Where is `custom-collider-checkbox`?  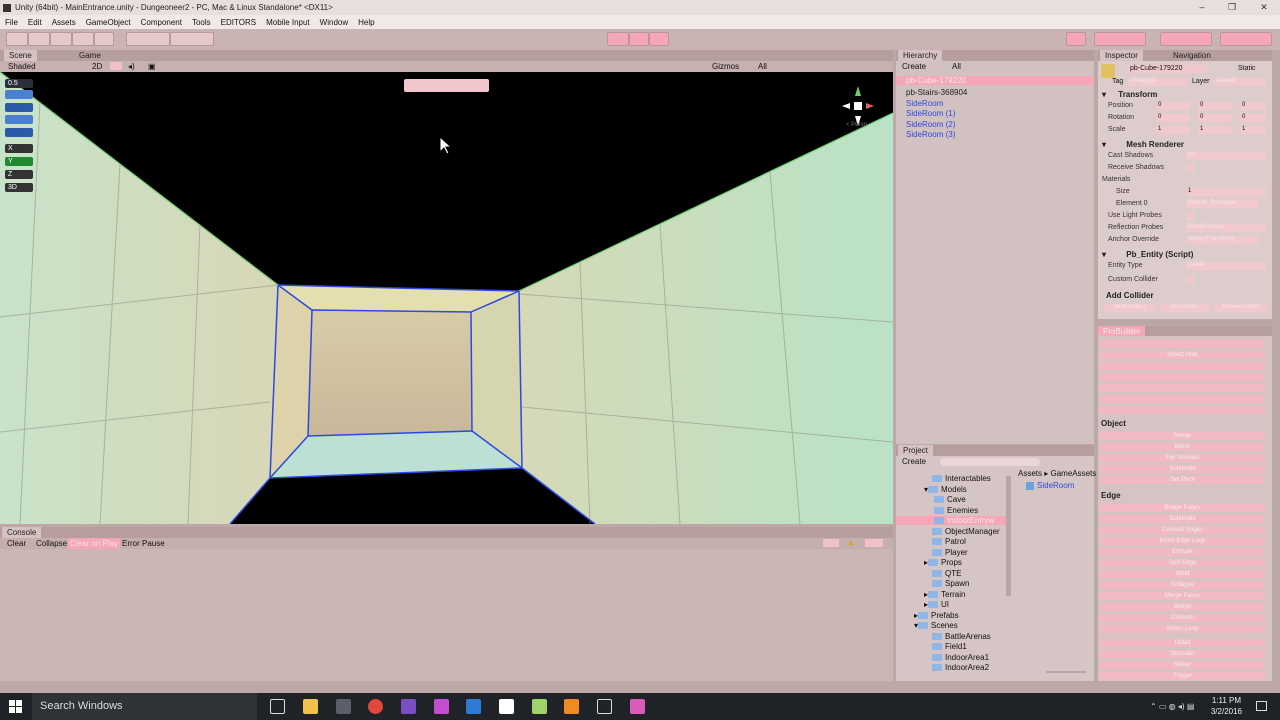 custom-collider-checkbox is located at coordinates (1190, 280).